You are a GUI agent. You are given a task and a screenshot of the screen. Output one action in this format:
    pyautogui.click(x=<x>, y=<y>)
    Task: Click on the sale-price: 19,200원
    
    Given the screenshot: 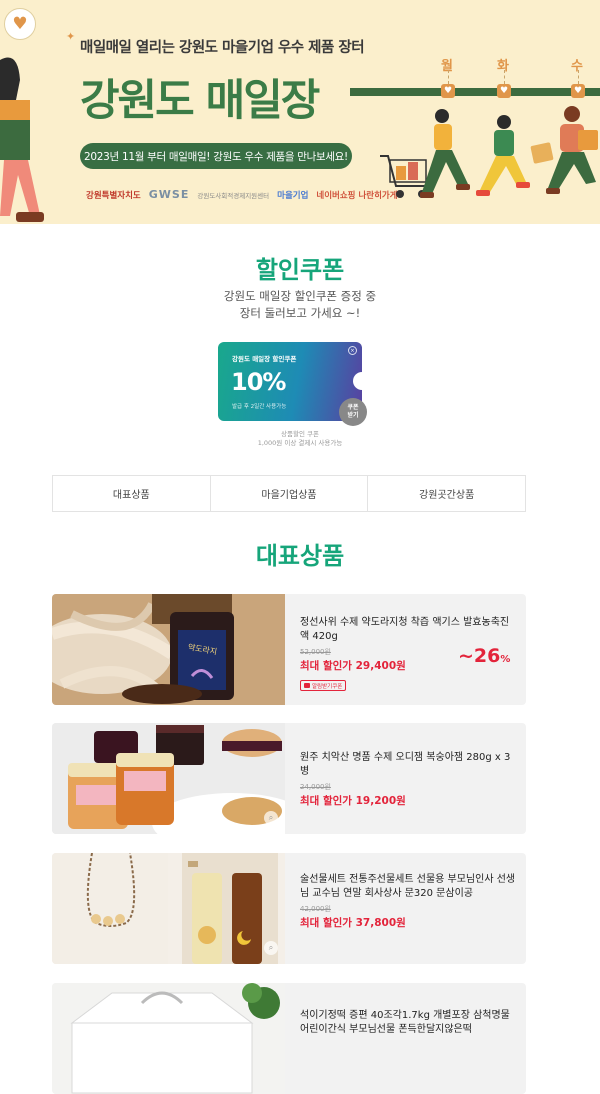 What is the action you would take?
    pyautogui.click(x=380, y=801)
    